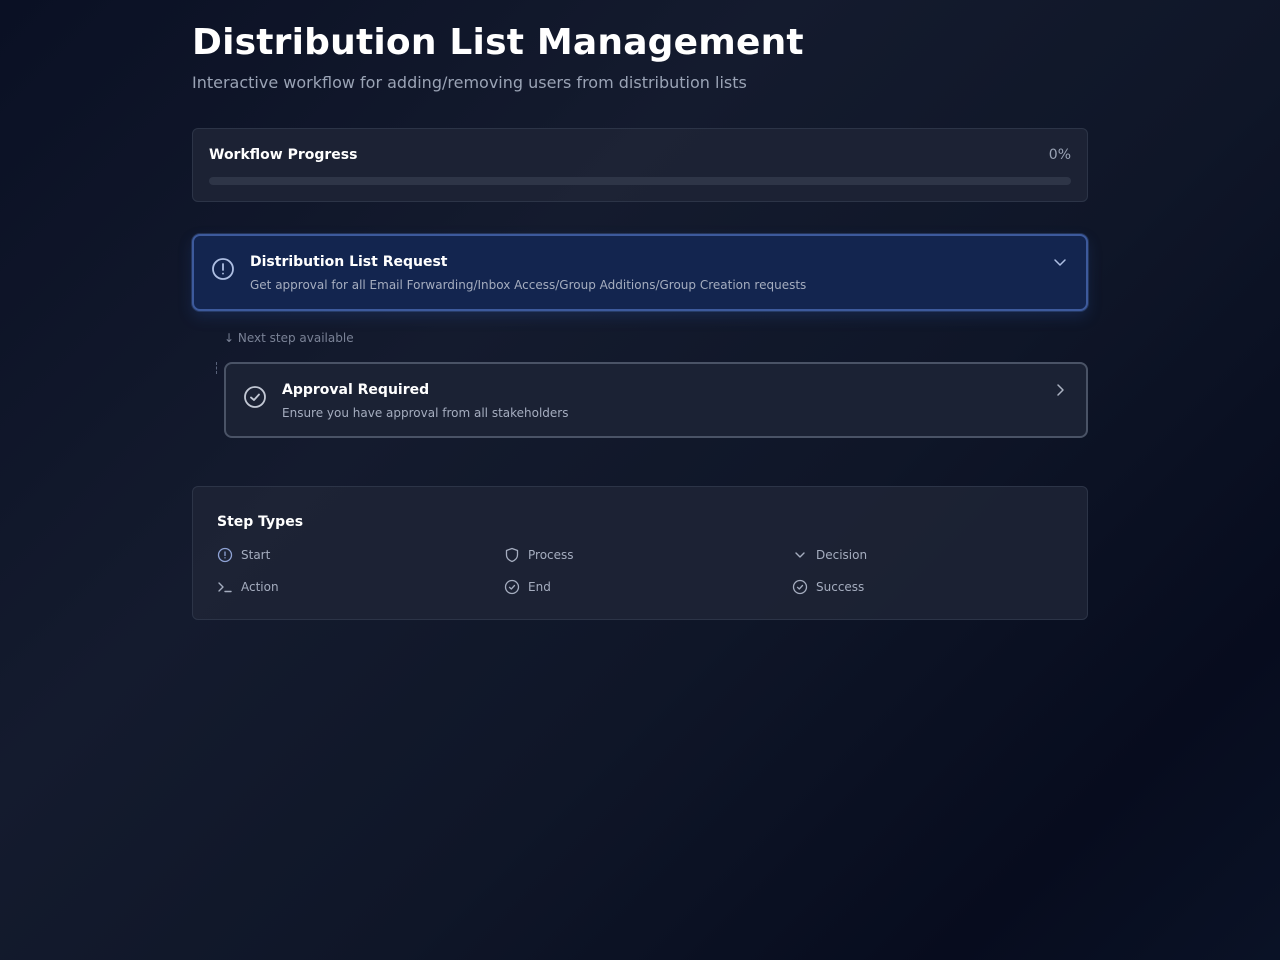 Image resolution: width=1280 pixels, height=960 pixels. Describe the element at coordinates (842, 555) in the screenshot. I see `legend-label: Decision` at that location.